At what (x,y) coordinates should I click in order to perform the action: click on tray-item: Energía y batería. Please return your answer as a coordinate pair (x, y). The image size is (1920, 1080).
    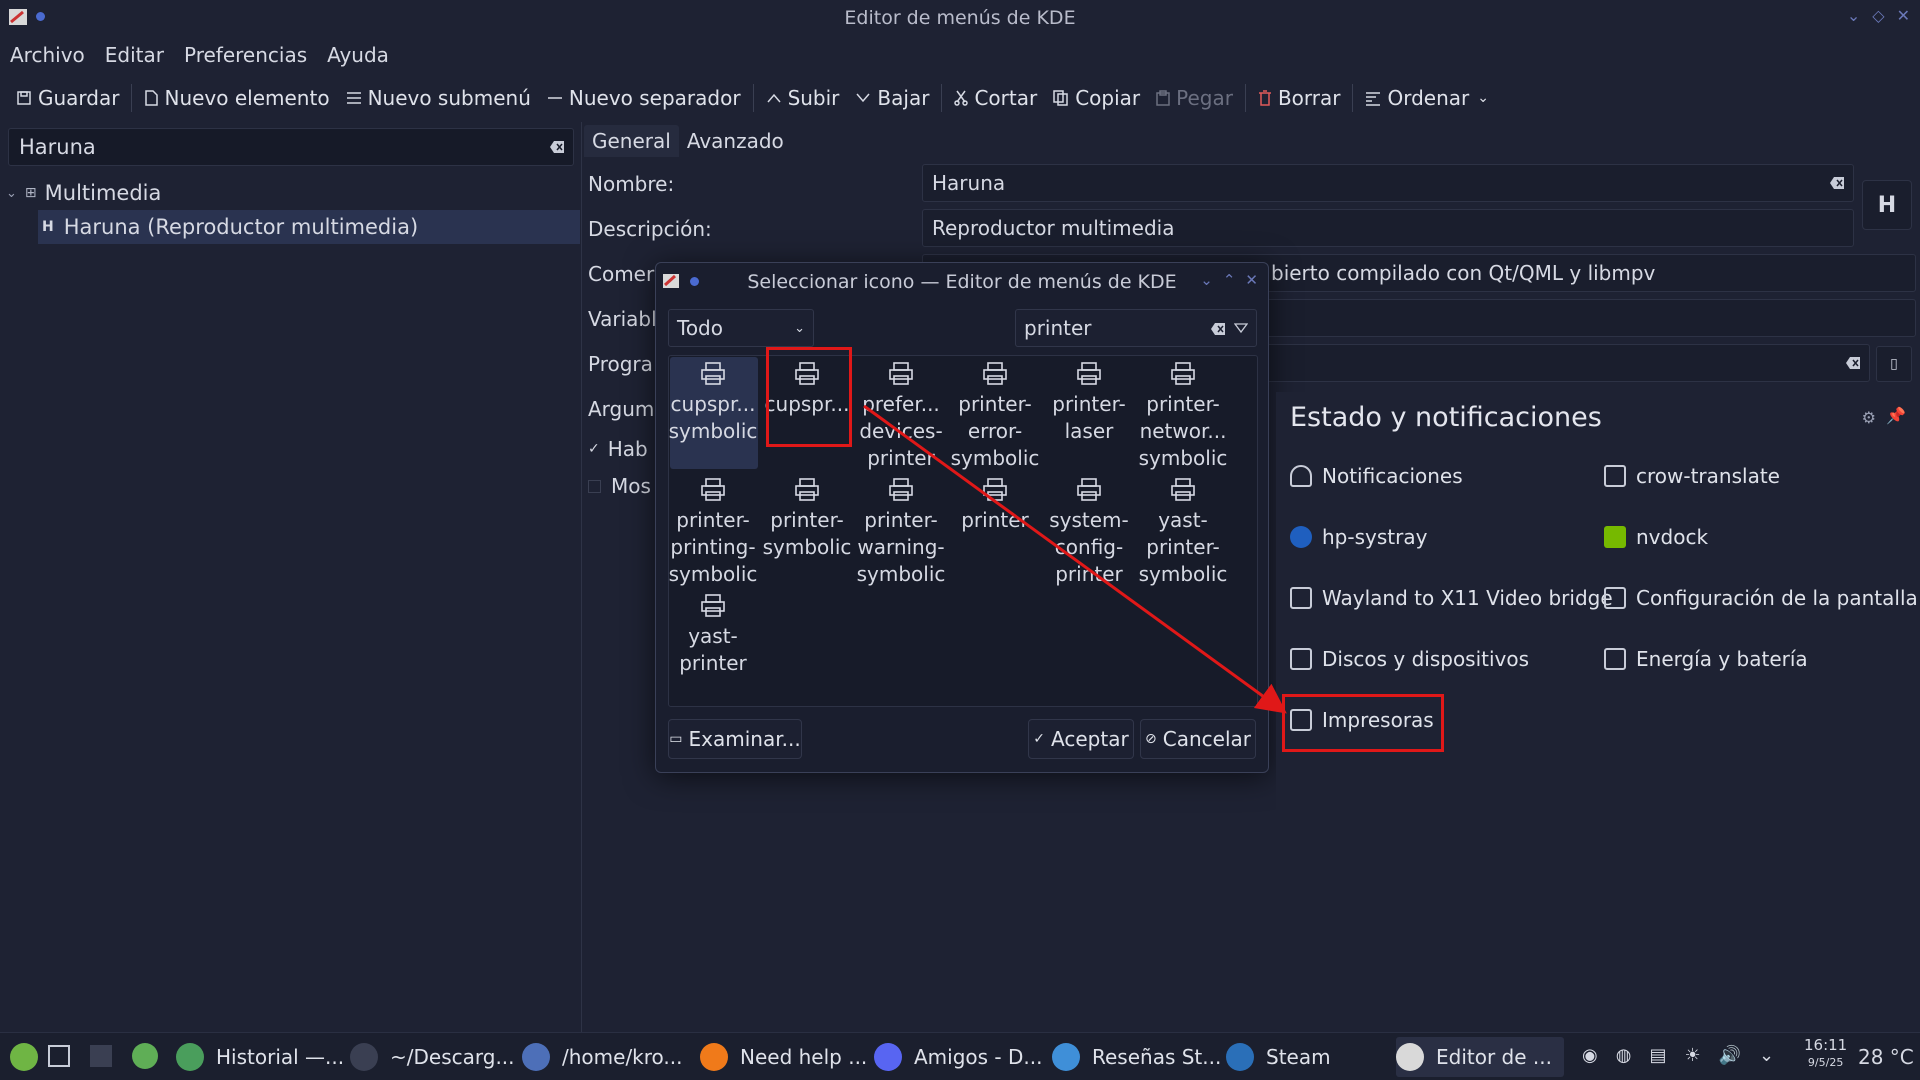
    Looking at the image, I should click on (1706, 659).